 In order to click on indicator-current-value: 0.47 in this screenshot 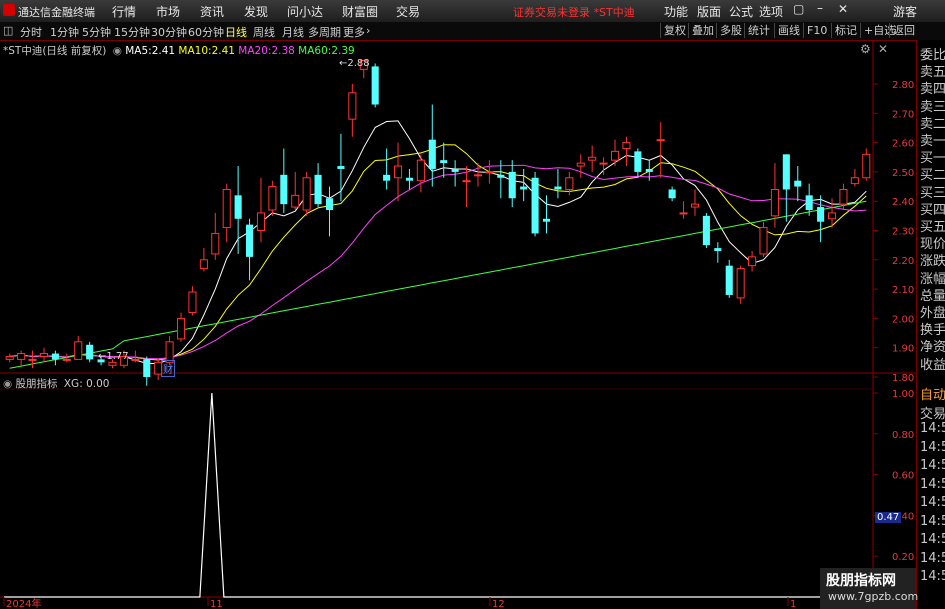, I will do `click(888, 517)`.